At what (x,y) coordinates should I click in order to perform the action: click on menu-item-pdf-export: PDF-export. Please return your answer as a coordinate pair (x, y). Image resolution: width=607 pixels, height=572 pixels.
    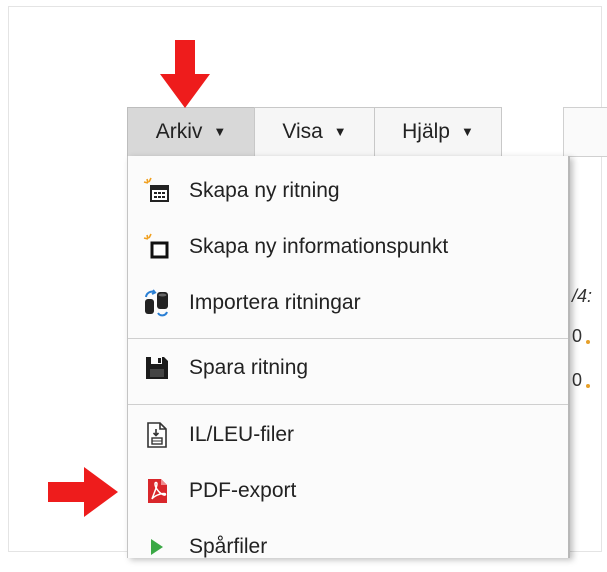
    Looking at the image, I should click on (348, 491).